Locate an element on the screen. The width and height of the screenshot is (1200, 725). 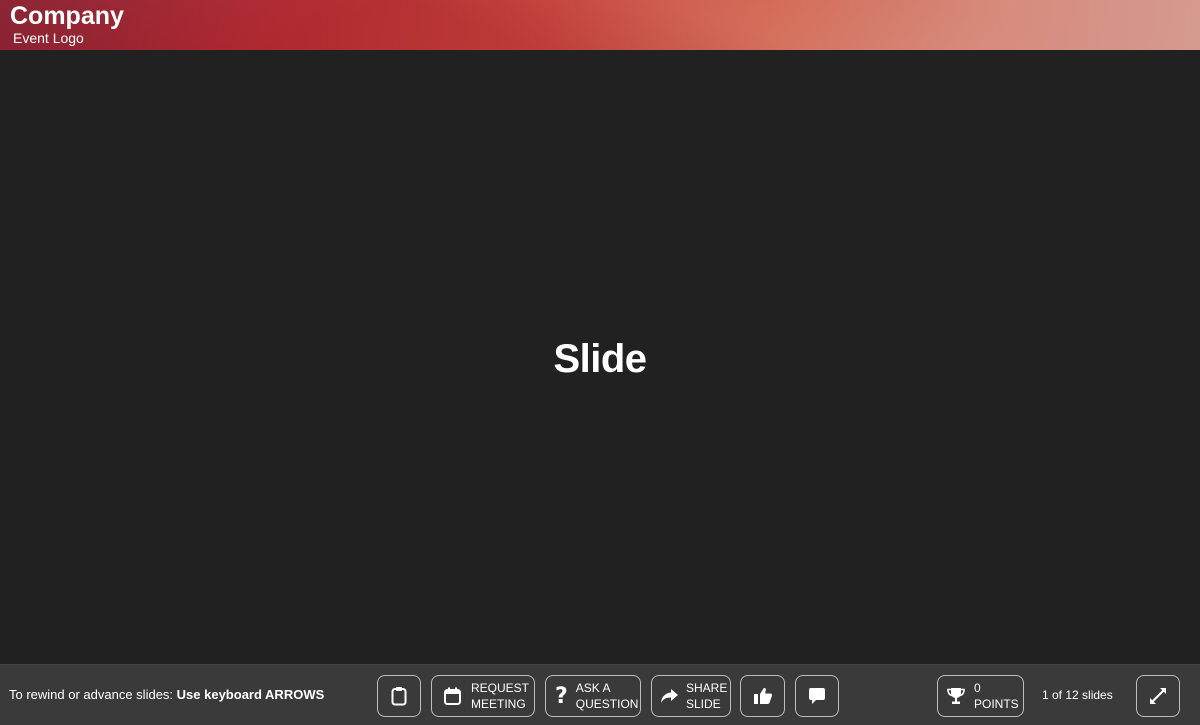
comment-button is located at coordinates (817, 696).